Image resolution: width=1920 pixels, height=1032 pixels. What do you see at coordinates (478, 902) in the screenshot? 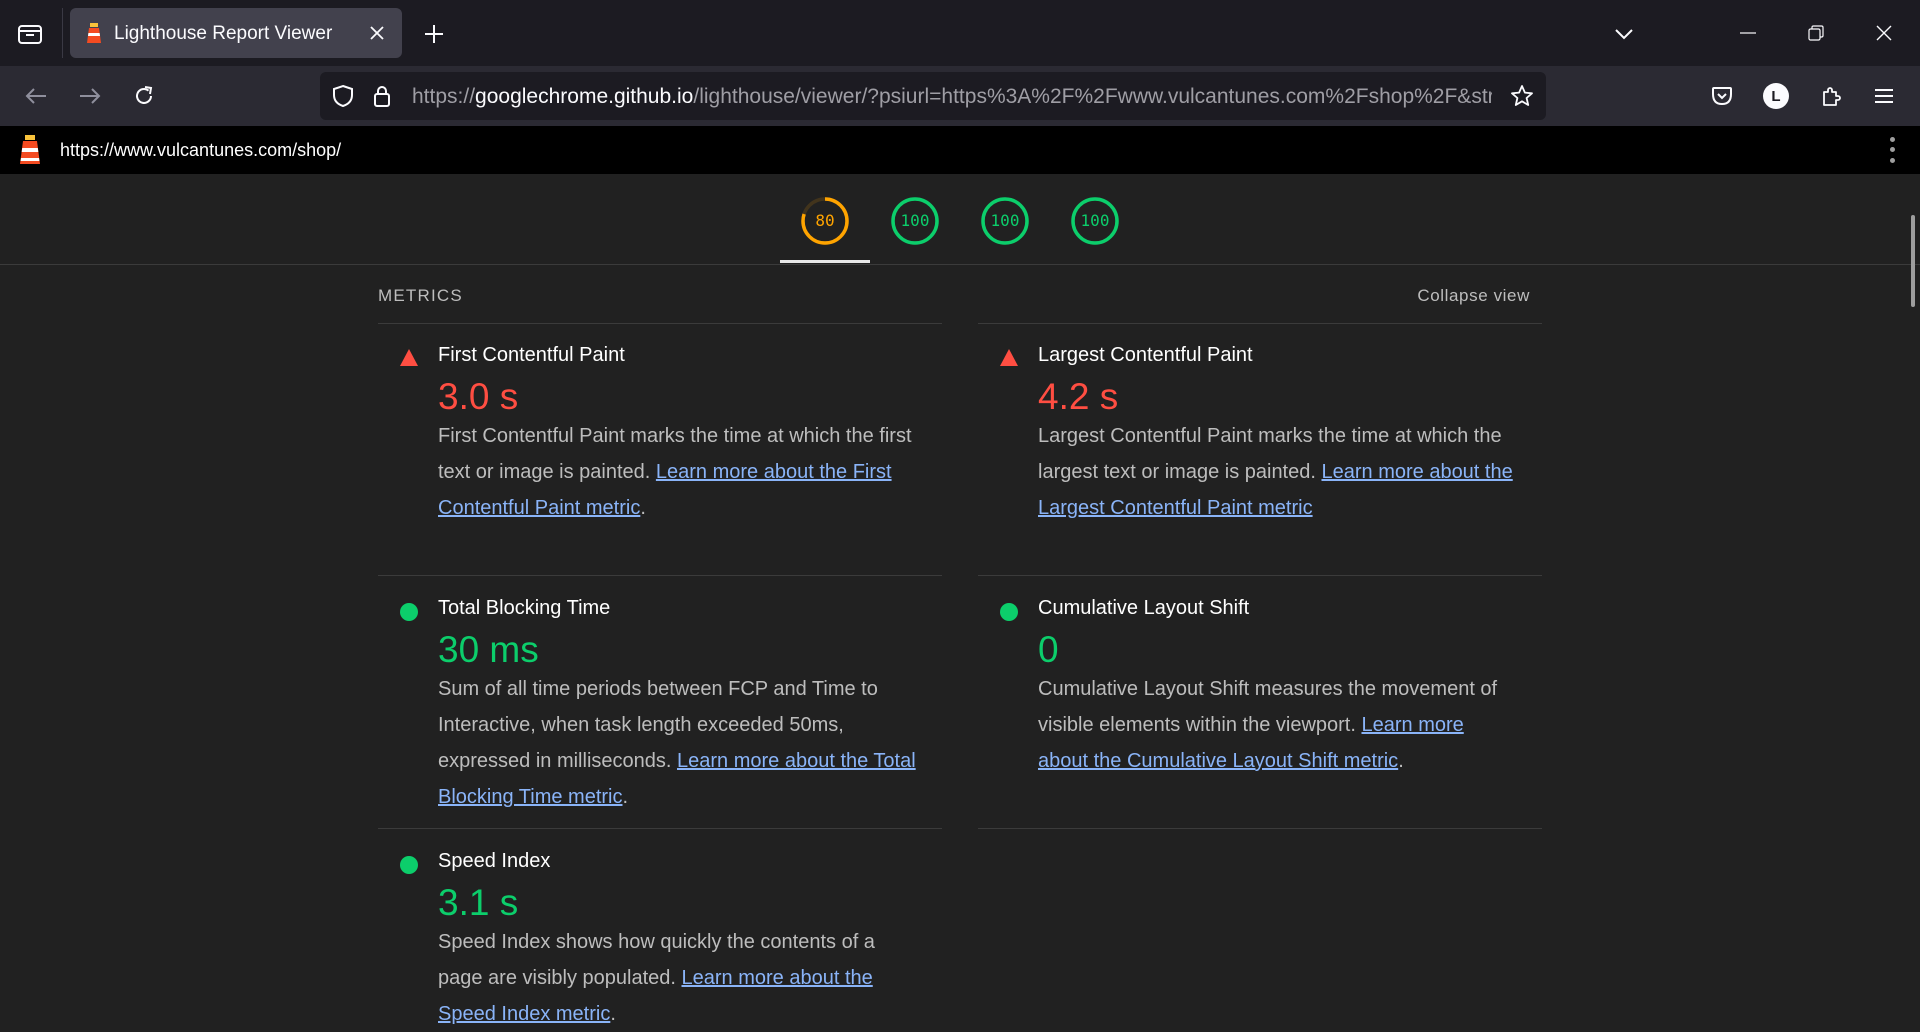
I see `metric-value: 3.1 s` at bounding box center [478, 902].